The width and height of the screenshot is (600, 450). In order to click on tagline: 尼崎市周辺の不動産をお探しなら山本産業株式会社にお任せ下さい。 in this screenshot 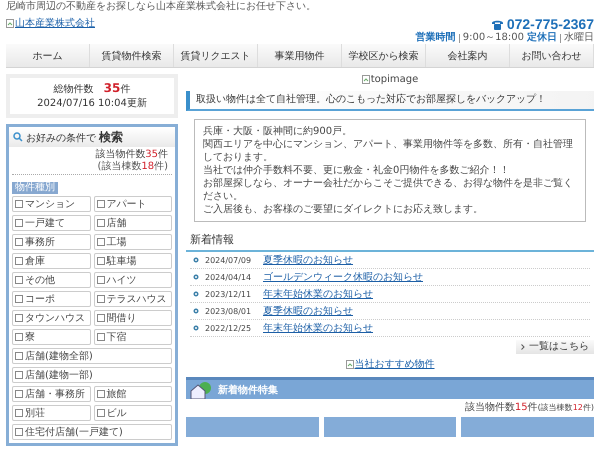, I will do `click(161, 7)`.